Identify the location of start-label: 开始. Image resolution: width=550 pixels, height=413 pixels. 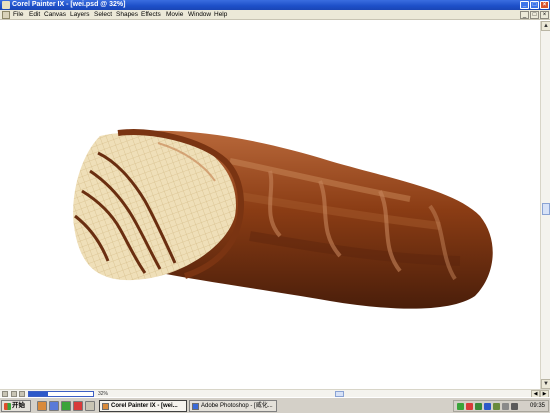
(18, 405).